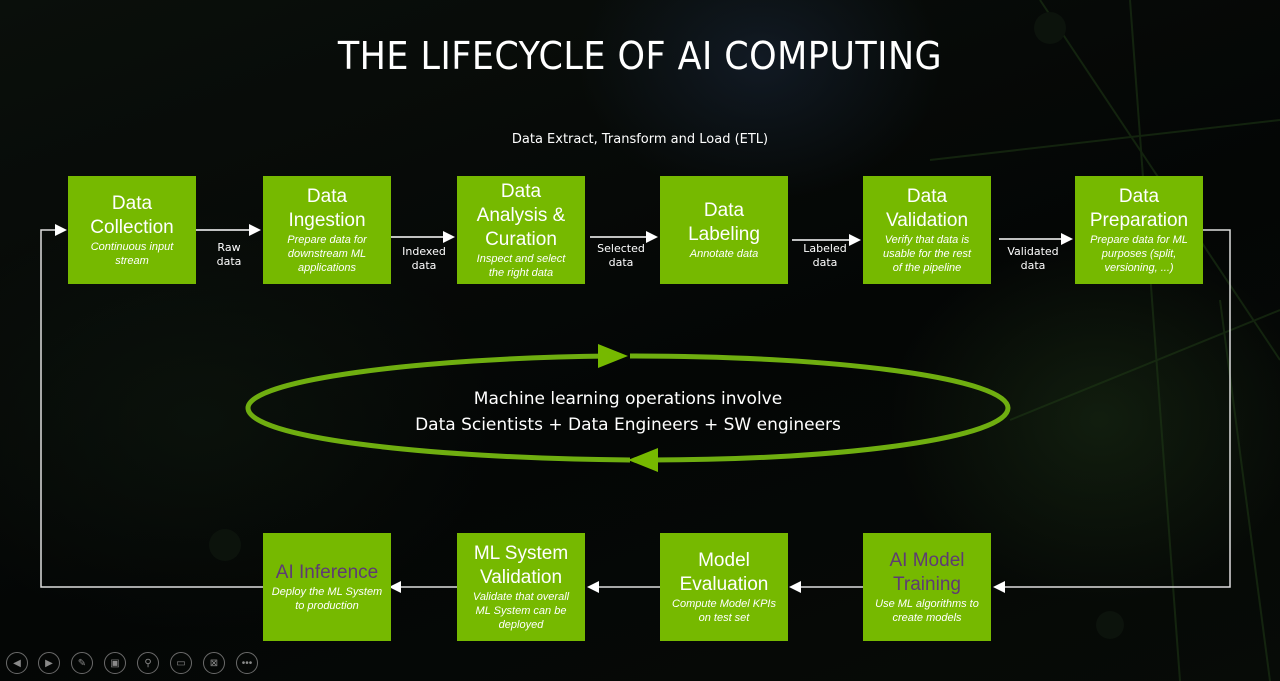  What do you see at coordinates (327, 599) in the screenshot?
I see `stage-description: Deploy the ML System to production` at bounding box center [327, 599].